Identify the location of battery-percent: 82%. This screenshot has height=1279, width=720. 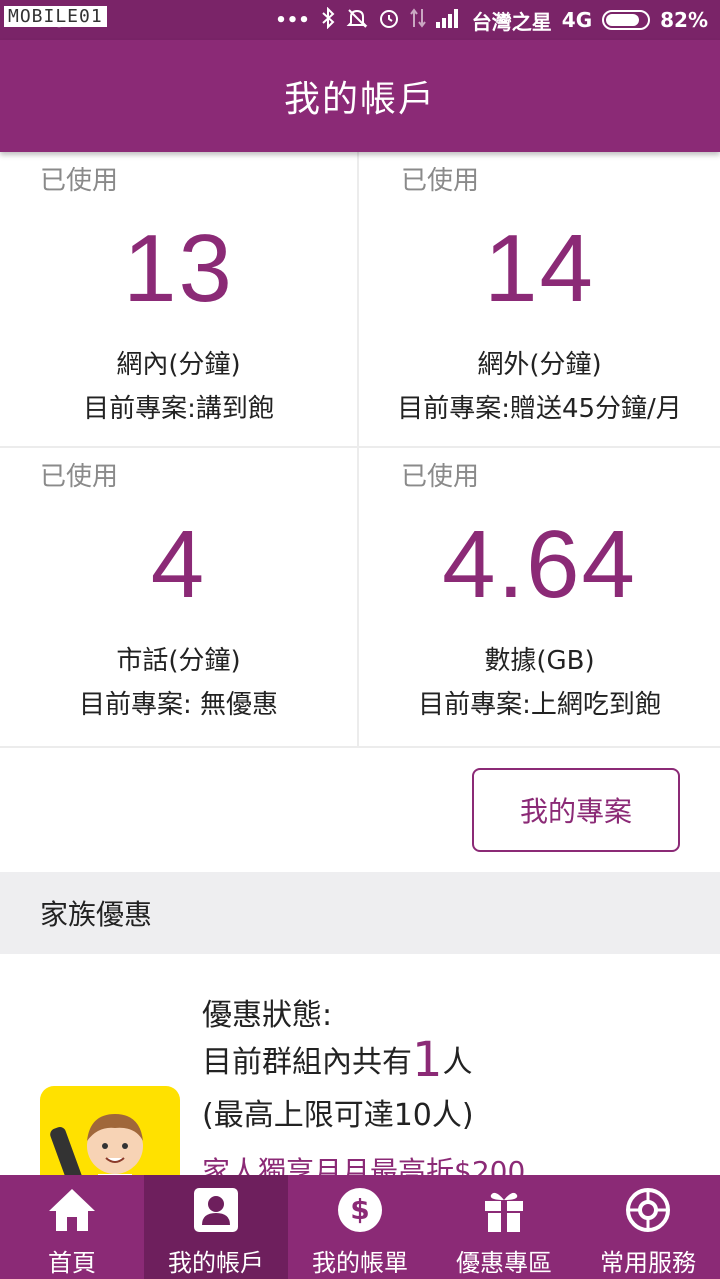
(684, 20).